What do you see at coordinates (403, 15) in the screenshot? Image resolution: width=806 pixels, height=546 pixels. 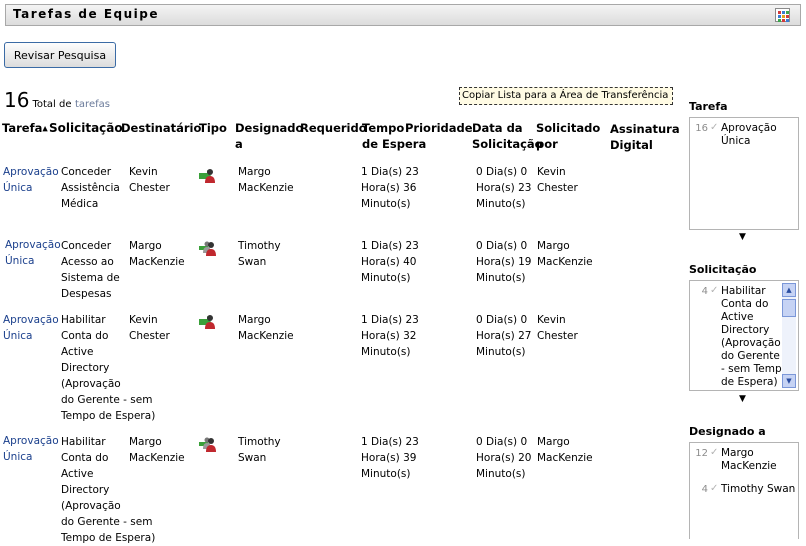 I see `page-header: Tarefas de Equipe` at bounding box center [403, 15].